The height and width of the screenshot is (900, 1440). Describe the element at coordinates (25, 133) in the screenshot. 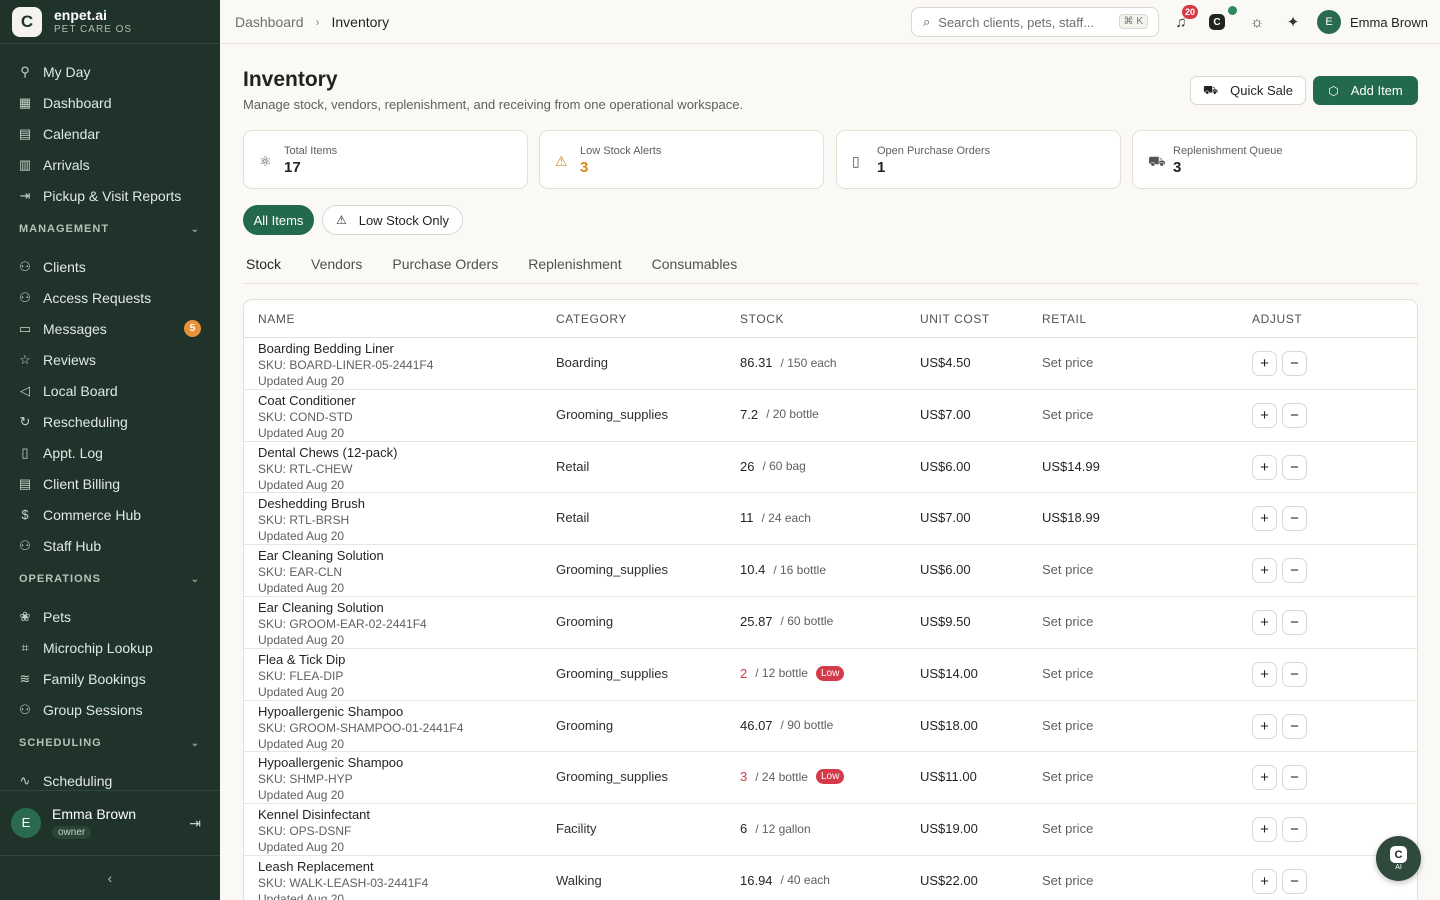

I see `calendar-icon: ▤` at that location.